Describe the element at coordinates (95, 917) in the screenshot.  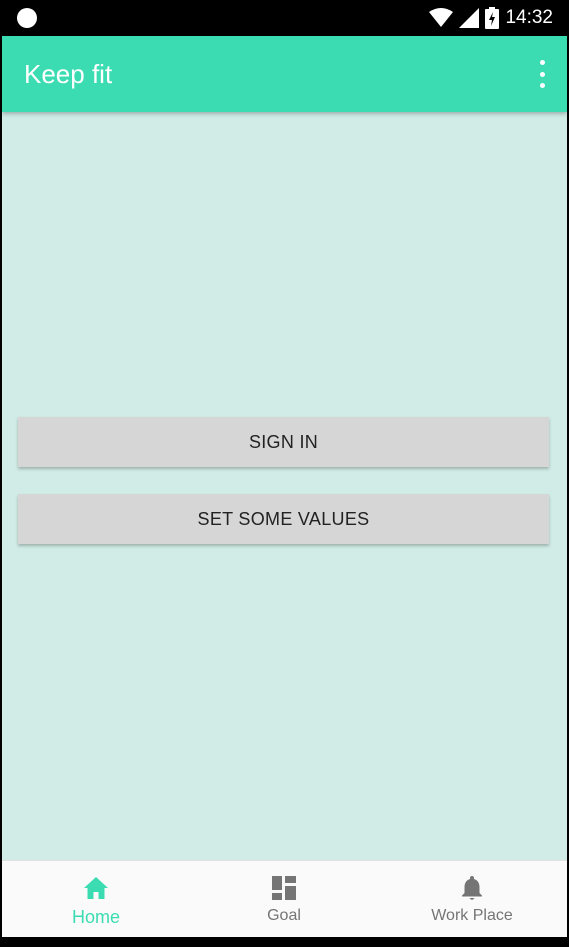
I see `nav-label-home: Home` at that location.